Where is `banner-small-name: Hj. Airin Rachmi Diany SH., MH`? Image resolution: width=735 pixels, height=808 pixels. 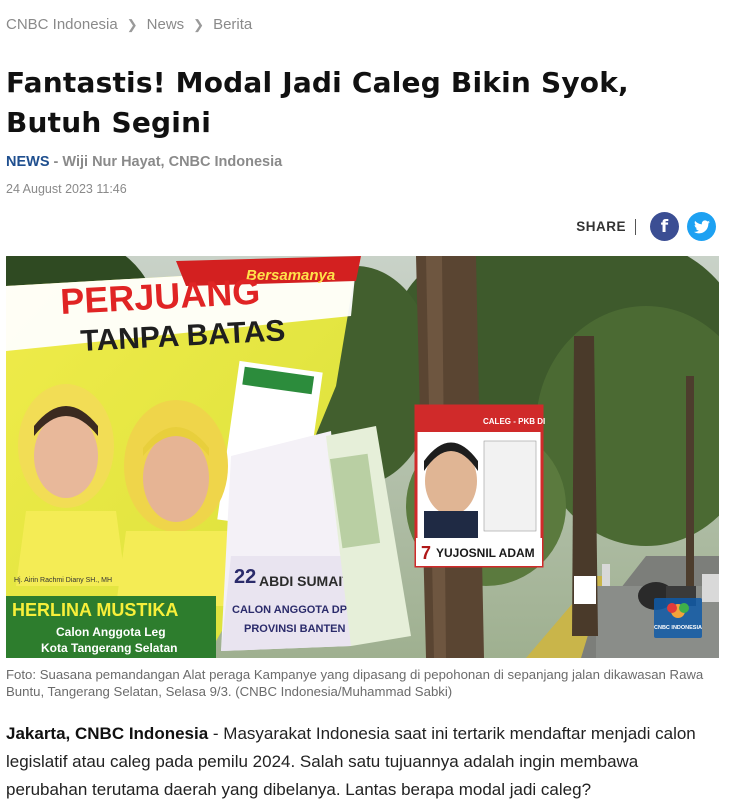
banner-small-name: Hj. Airin Rachmi Diany SH., MH is located at coordinates (63, 580).